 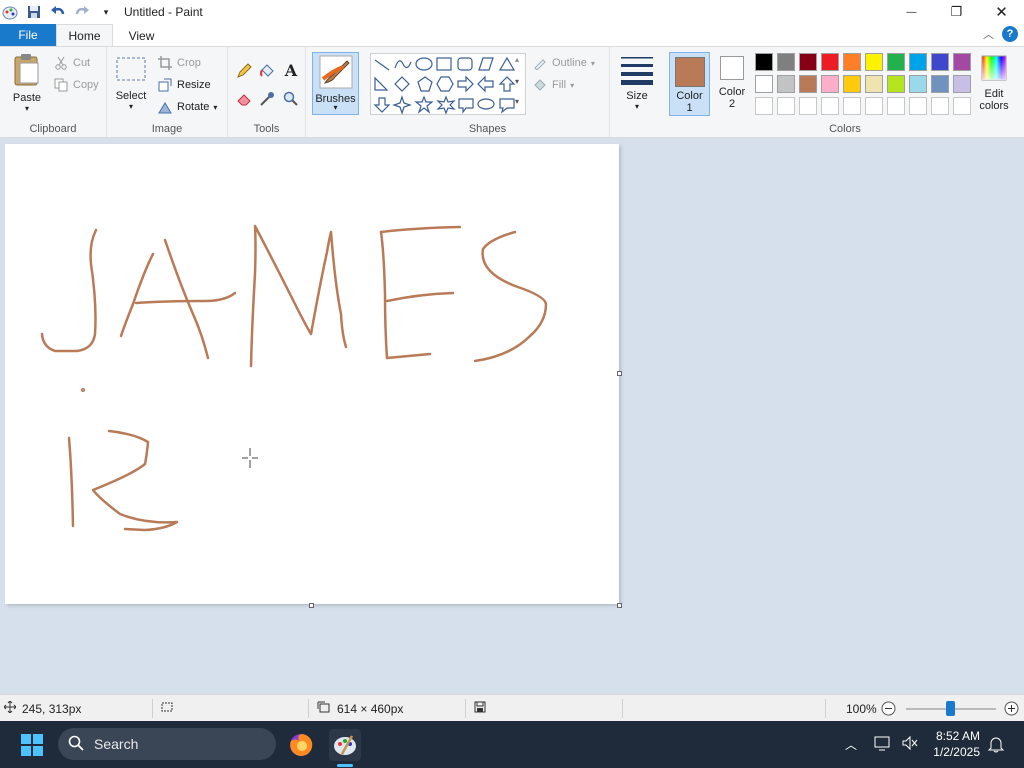 What do you see at coordinates (553, 85) in the screenshot?
I see `fill-button: Fill ▾` at bounding box center [553, 85].